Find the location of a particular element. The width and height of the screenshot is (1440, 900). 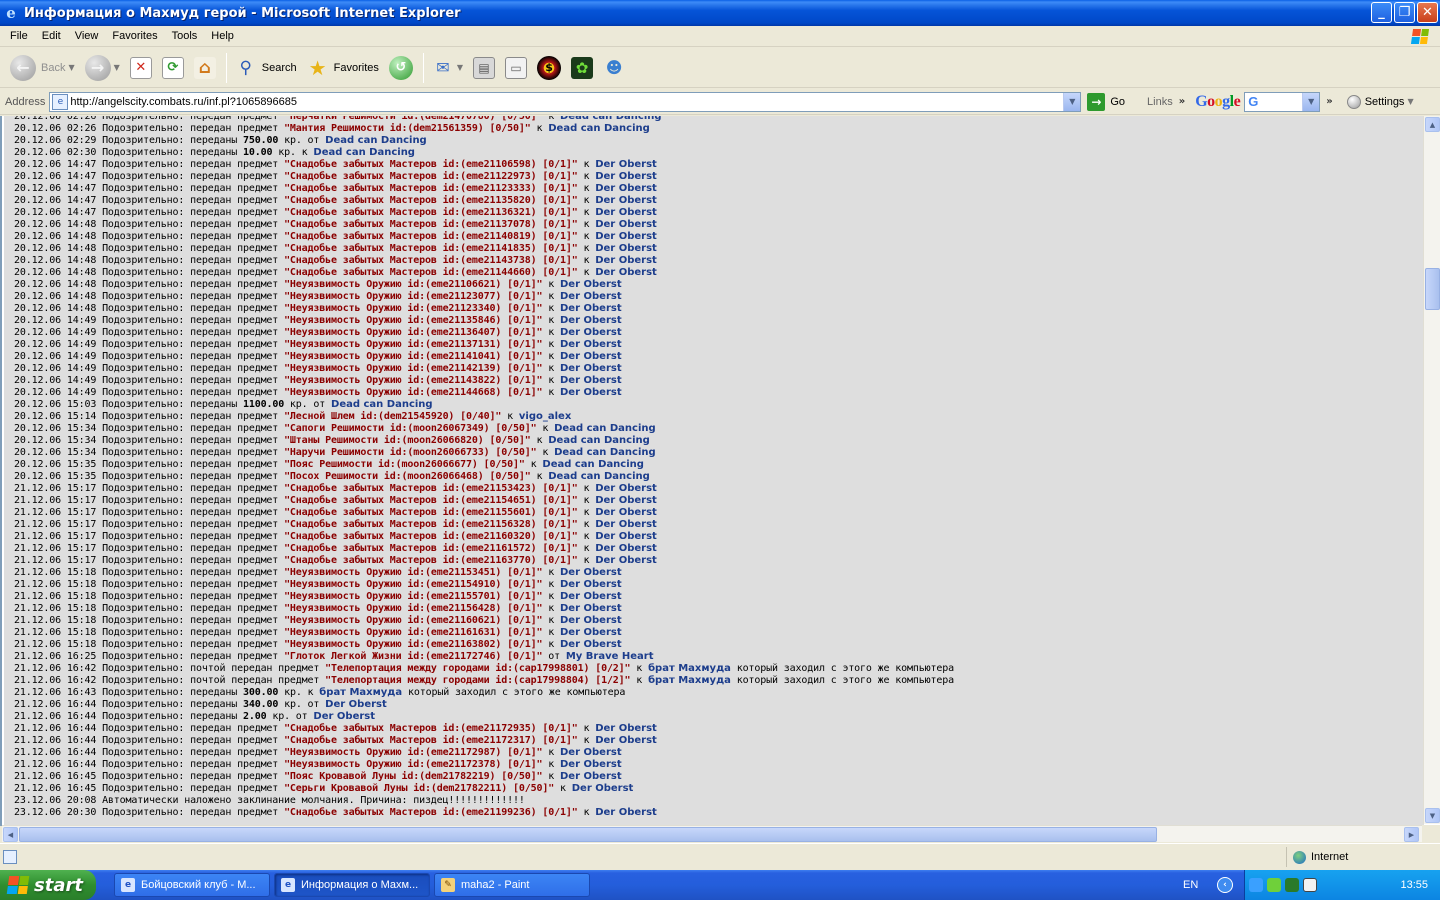

history-button: ↺ is located at coordinates (401, 68).